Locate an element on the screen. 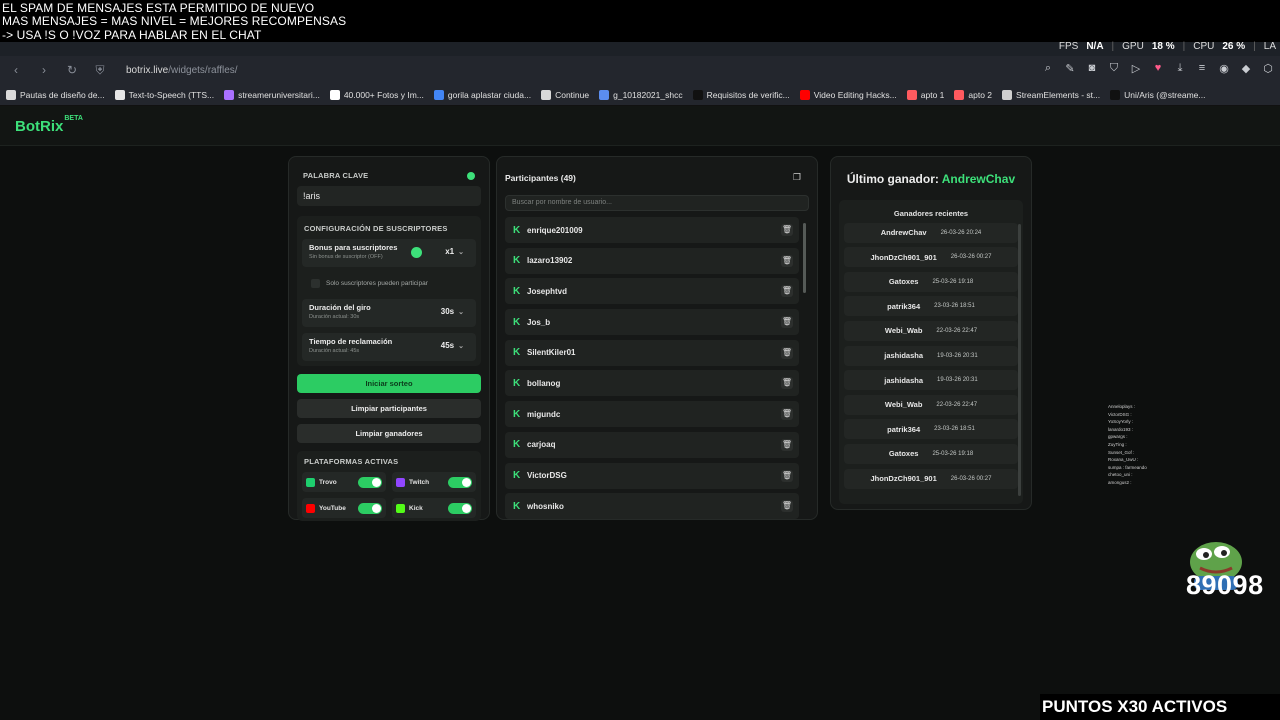 The image size is (1280, 720). profile-icon: ◉ is located at coordinates (1224, 68).